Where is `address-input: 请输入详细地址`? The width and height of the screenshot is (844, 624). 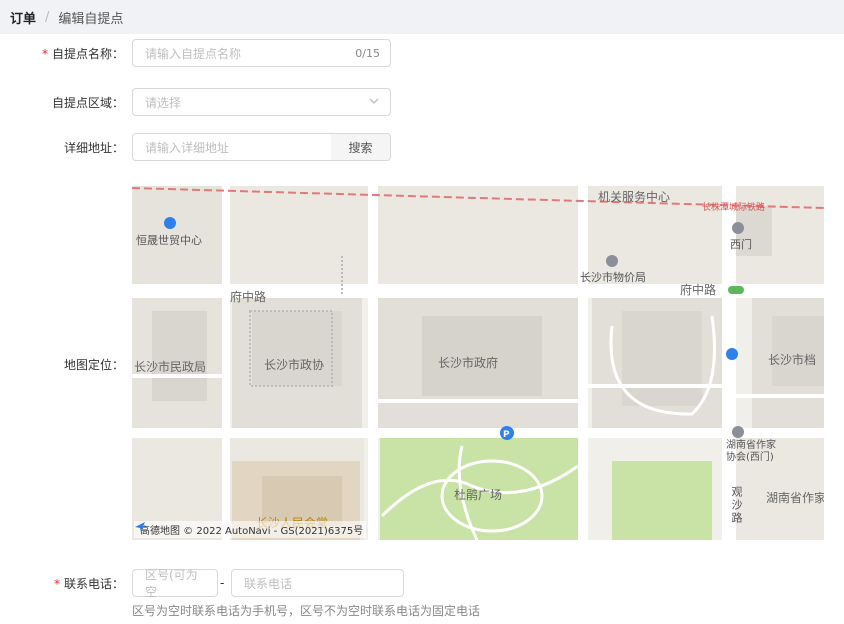 address-input: 请输入详细地址 is located at coordinates (232, 147).